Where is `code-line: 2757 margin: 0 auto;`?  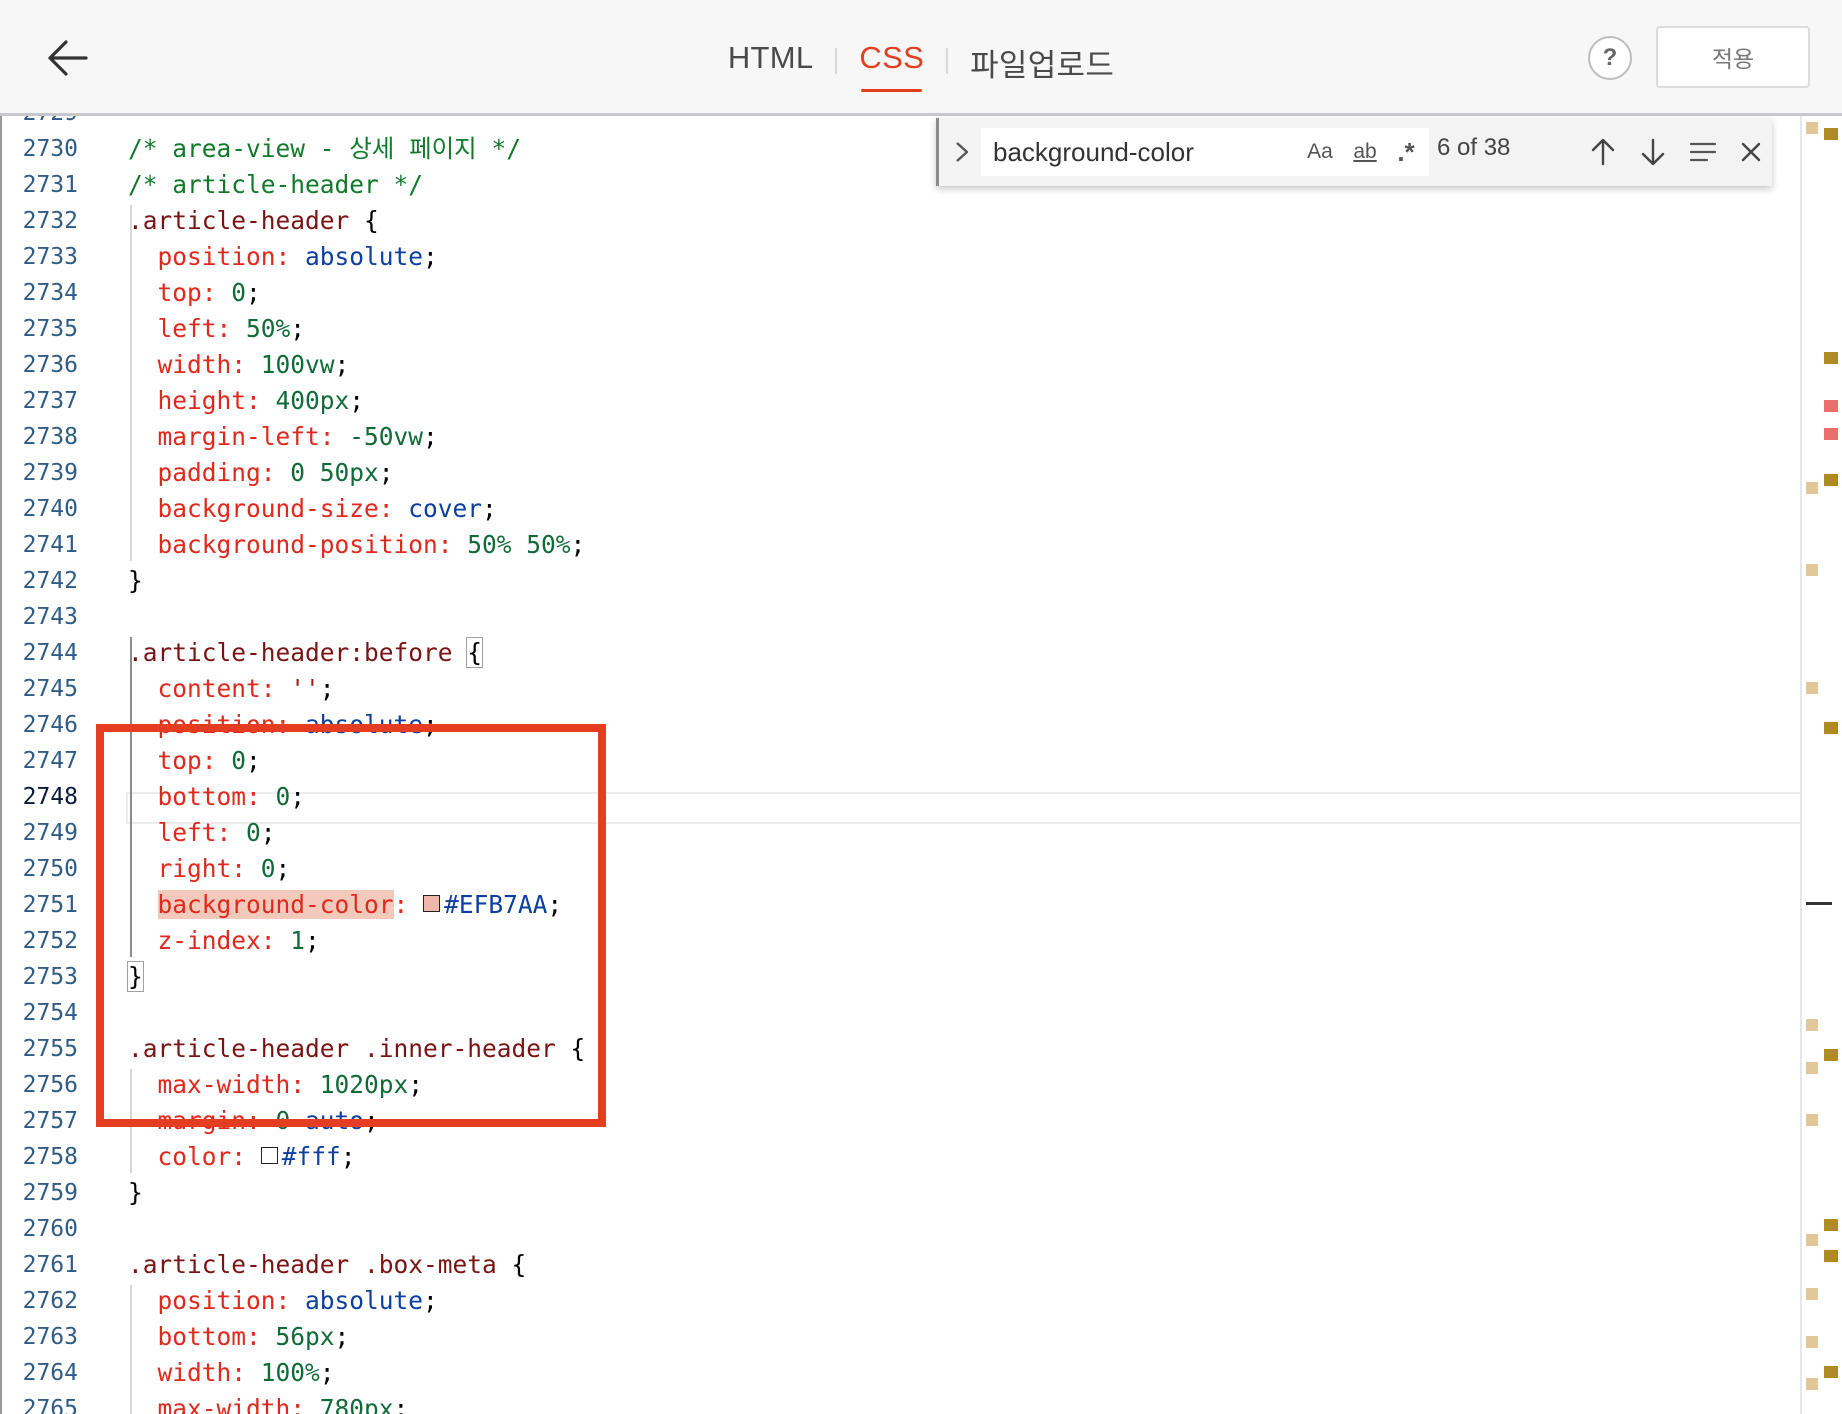
code-line: 2757 margin: 0 auto; is located at coordinates (915, 1121).